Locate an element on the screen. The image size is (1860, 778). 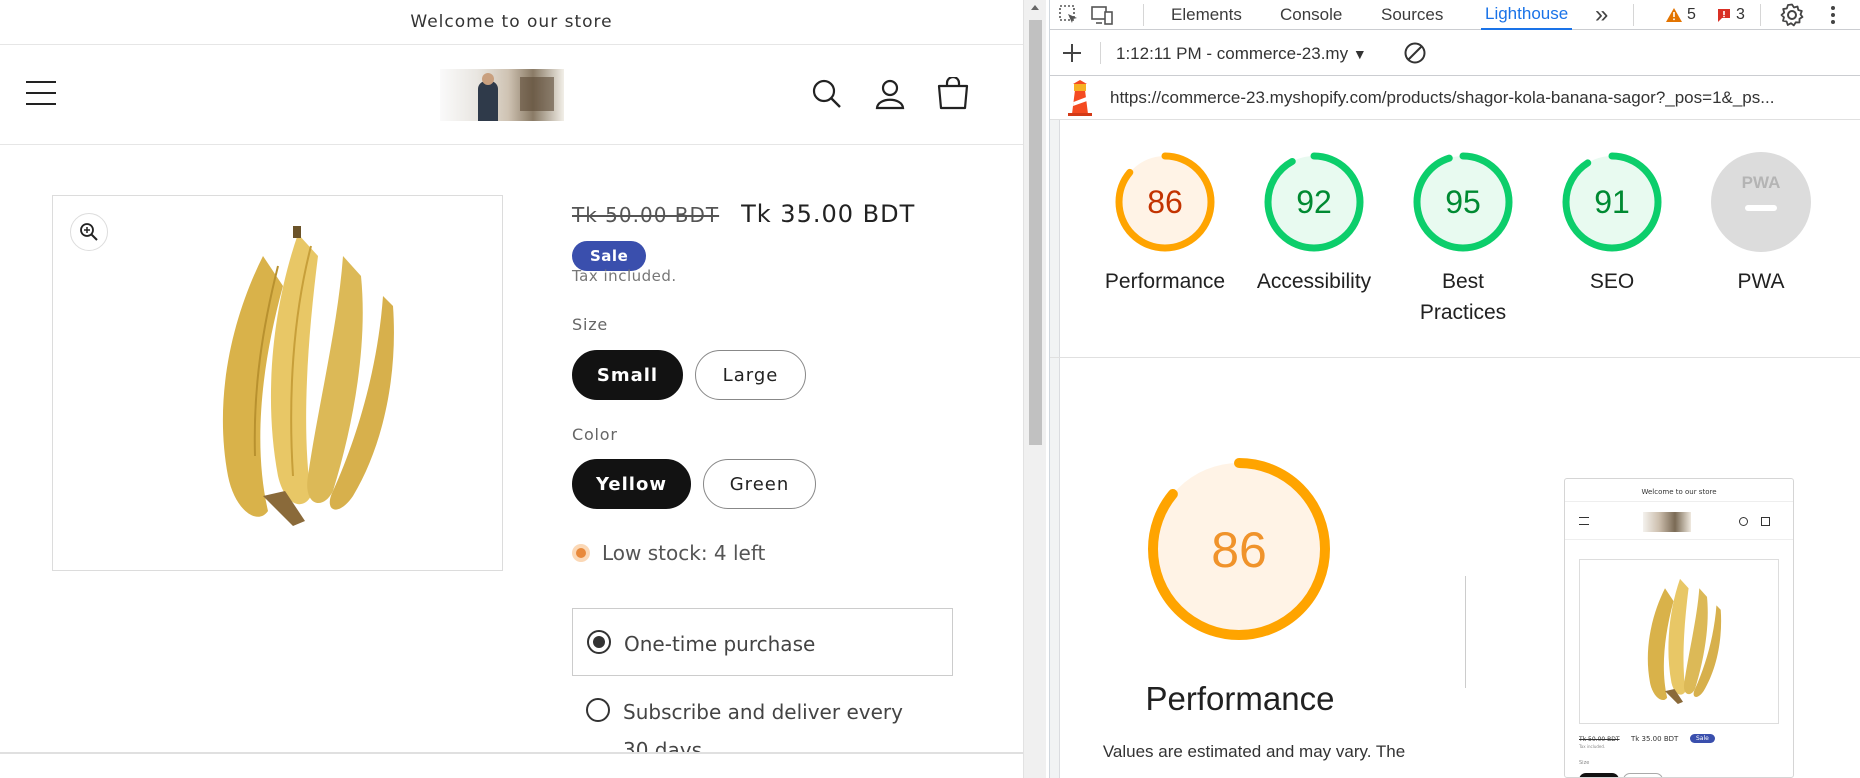
tab-sources: Sources is located at coordinates (1412, 15).